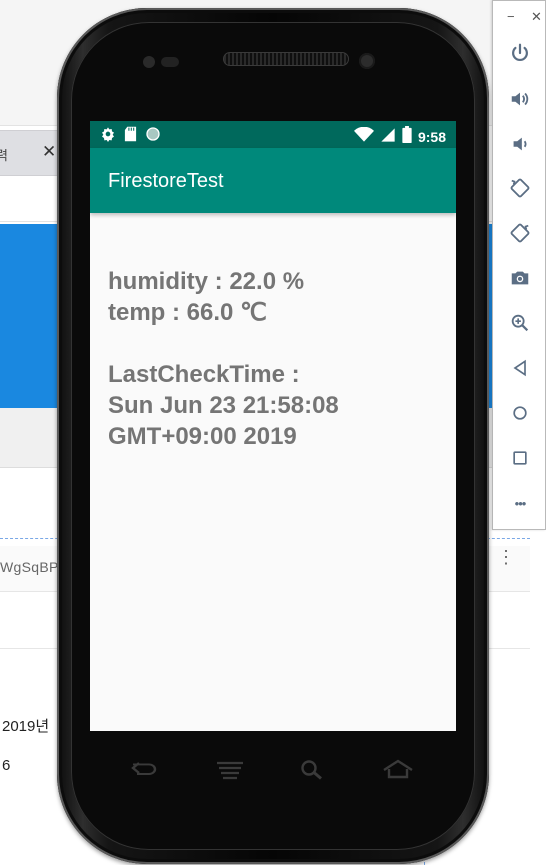  Describe the element at coordinates (204, 374) in the screenshot. I see `last-check-label: LastCheckTime :` at that location.